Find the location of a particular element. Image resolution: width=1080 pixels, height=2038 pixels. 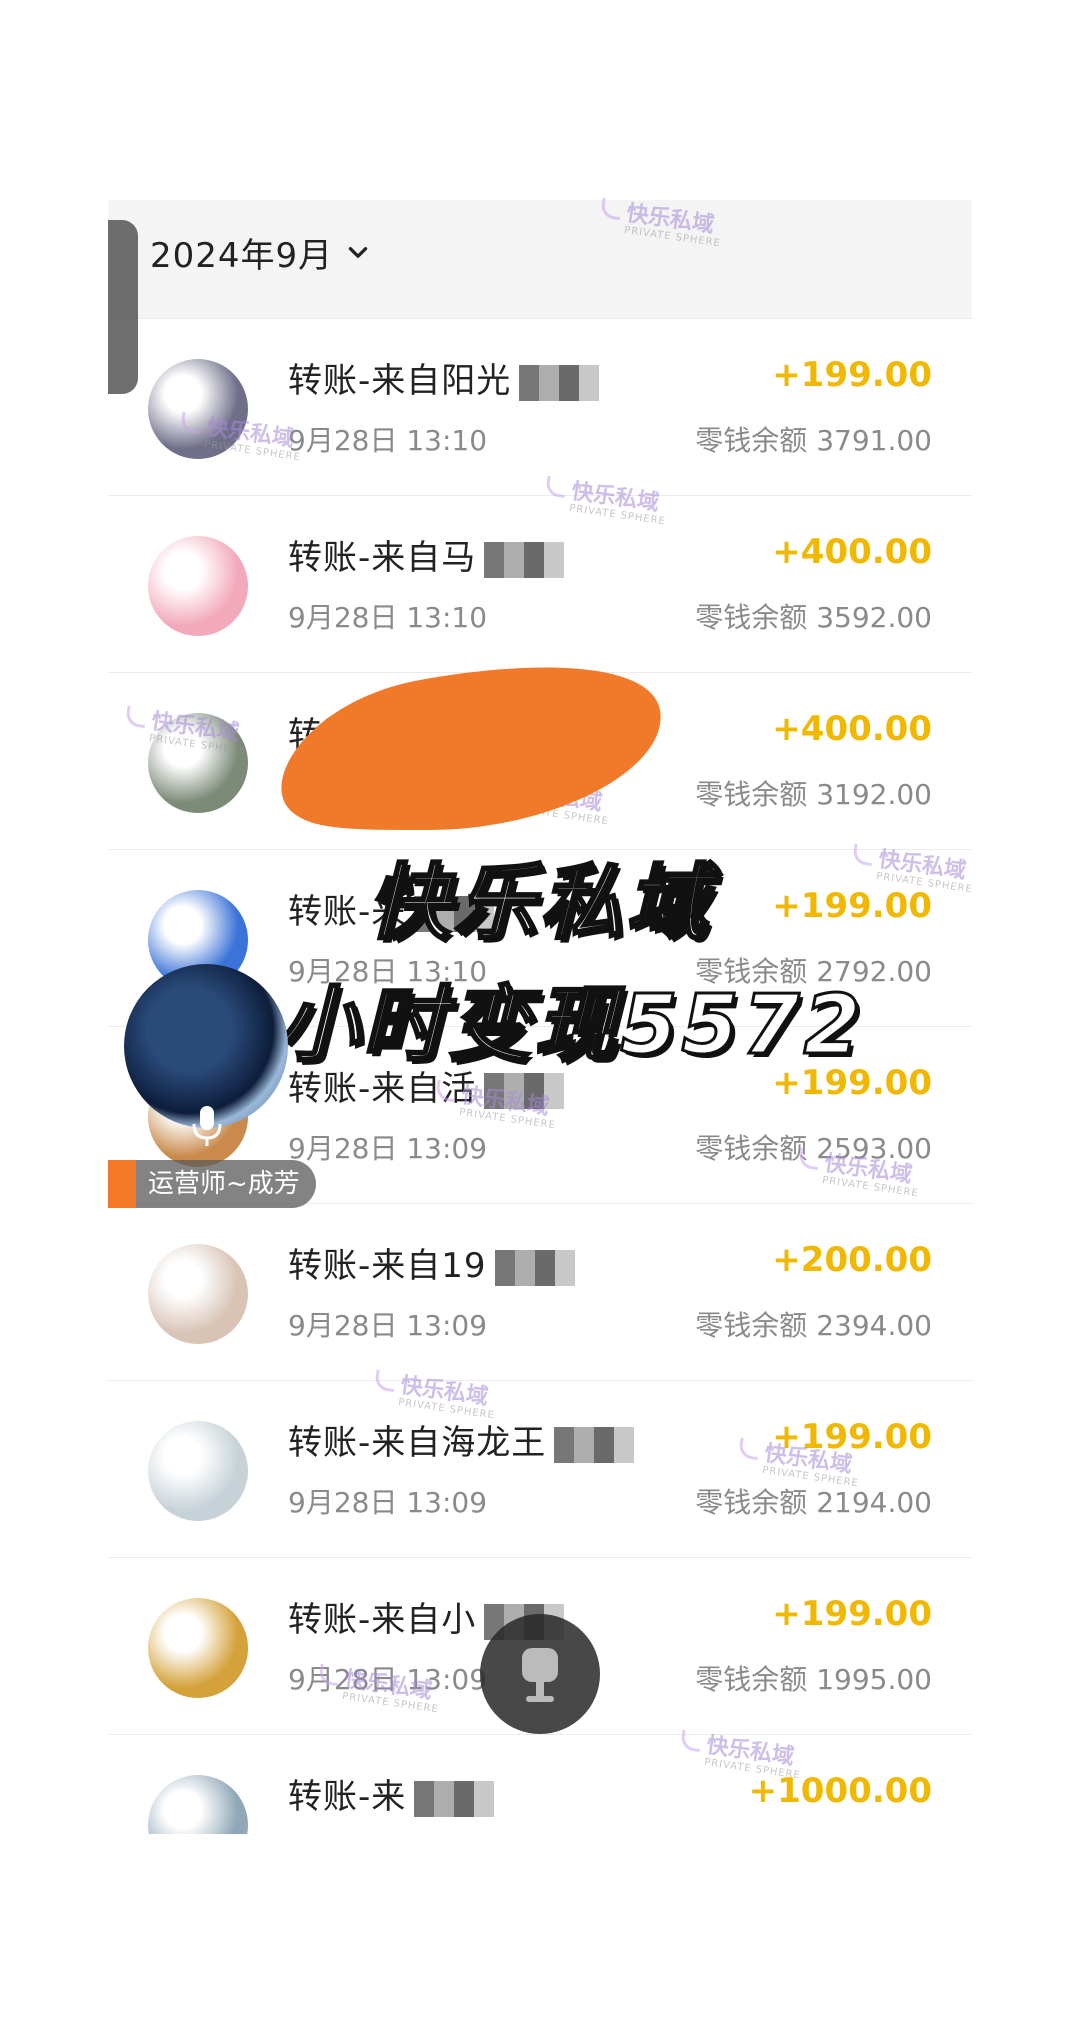

transaction-title-text: 转账-来自马 is located at coordinates (382, 558).